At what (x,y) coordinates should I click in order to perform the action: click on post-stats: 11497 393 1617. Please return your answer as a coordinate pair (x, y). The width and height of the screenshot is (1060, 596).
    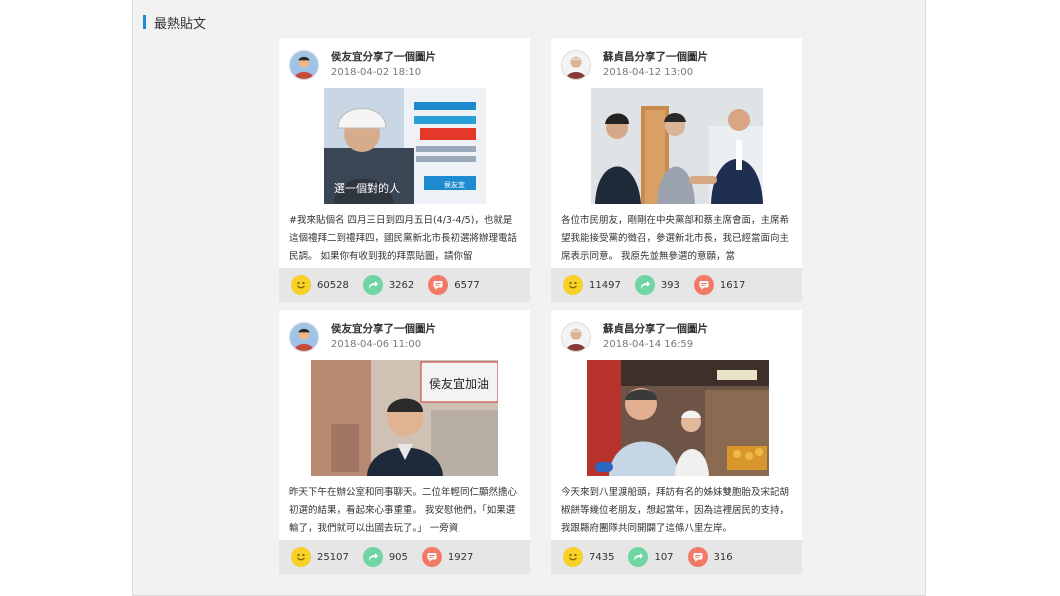
    Looking at the image, I should click on (676, 285).